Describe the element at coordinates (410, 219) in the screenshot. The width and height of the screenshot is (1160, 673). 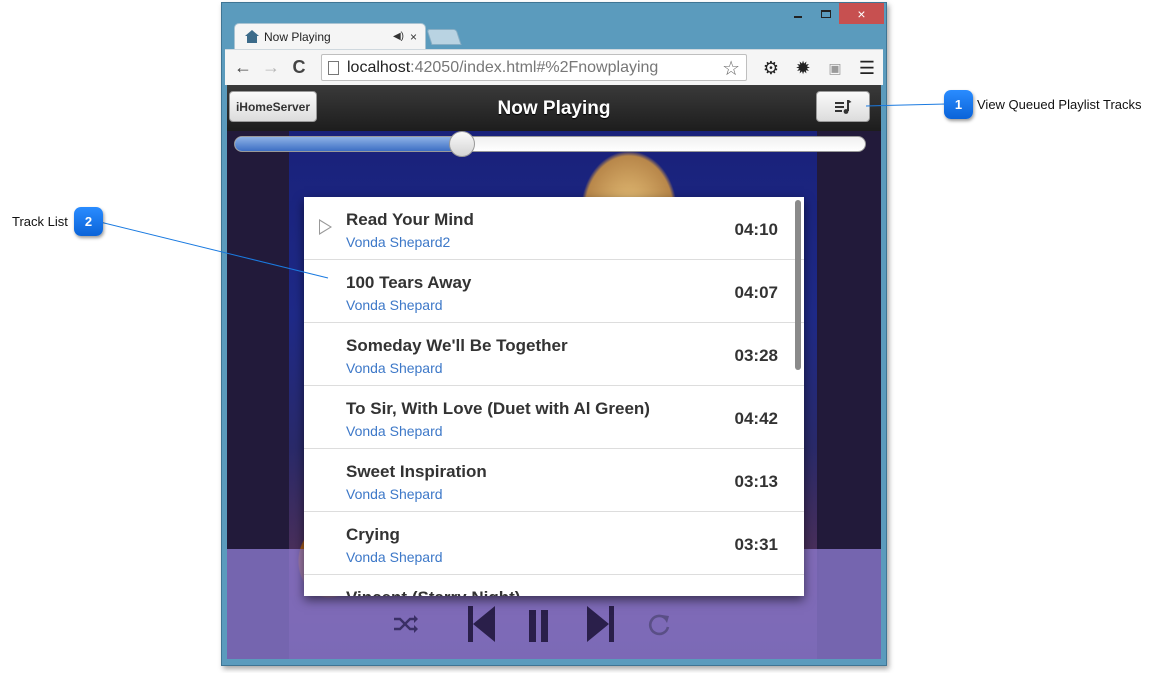
I see `track-title: Read Your Mind` at that location.